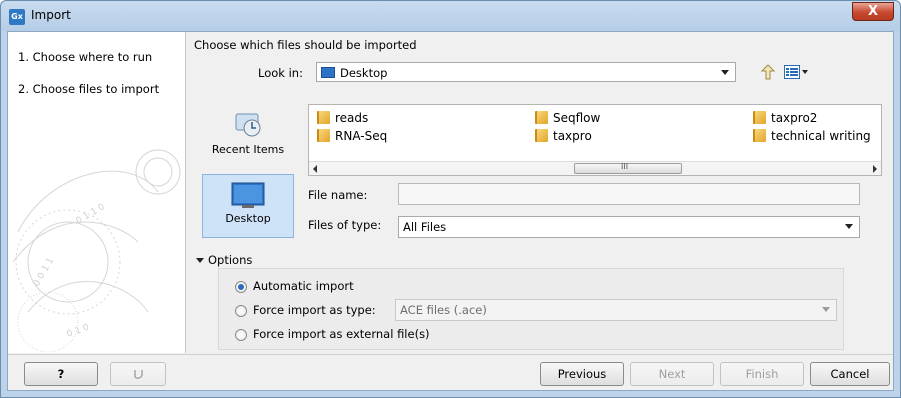  What do you see at coordinates (248, 195) in the screenshot?
I see `desktop-icon` at bounding box center [248, 195].